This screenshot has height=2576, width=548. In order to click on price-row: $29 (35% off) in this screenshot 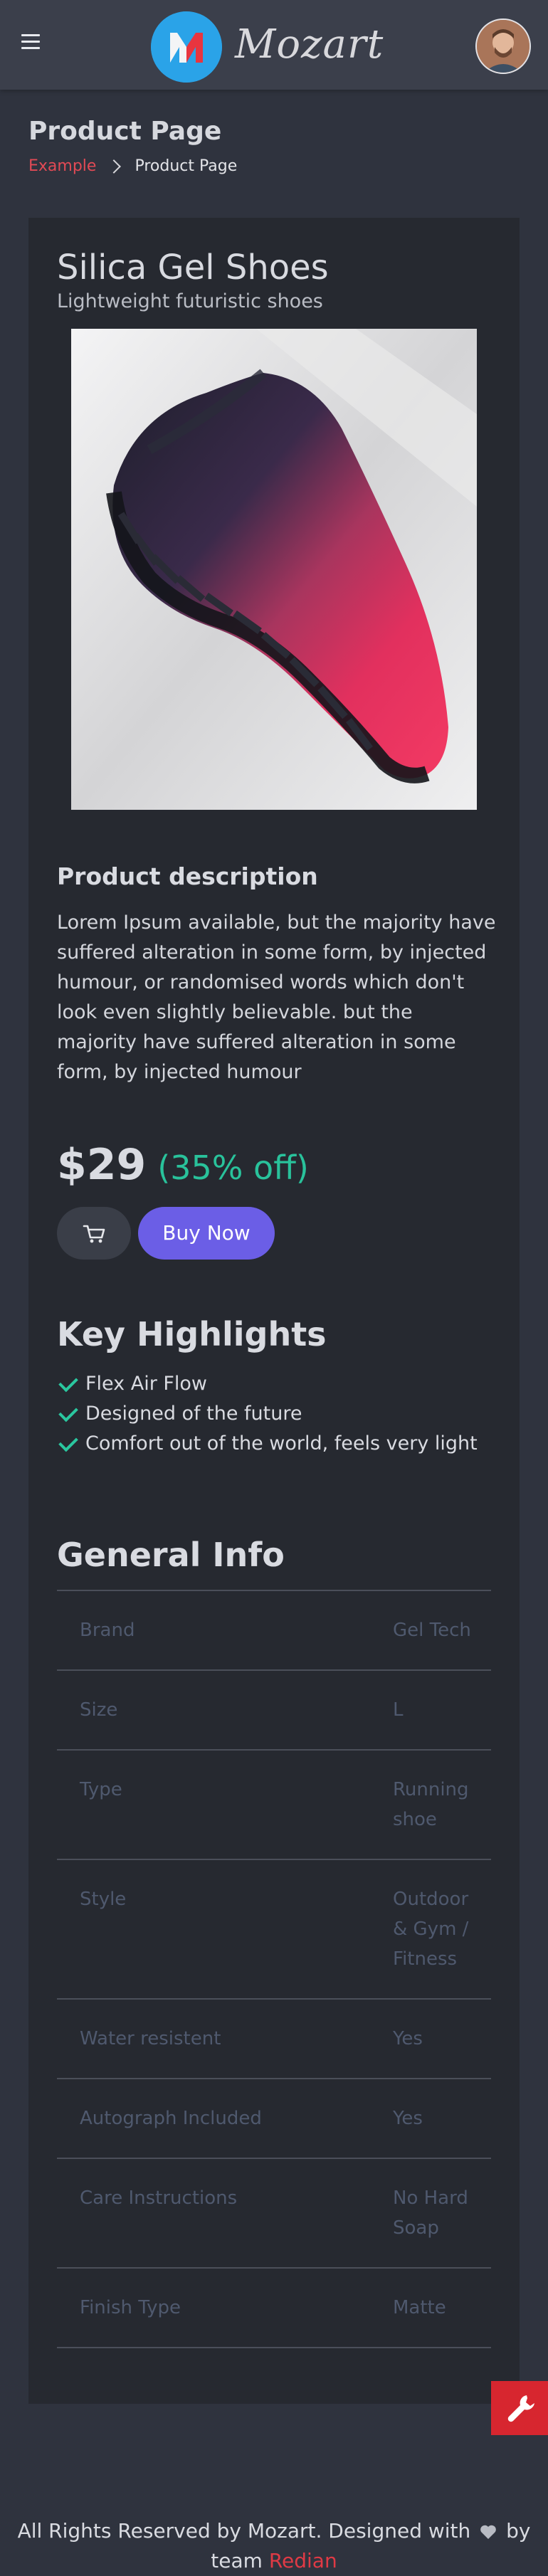, I will do `click(183, 1165)`.